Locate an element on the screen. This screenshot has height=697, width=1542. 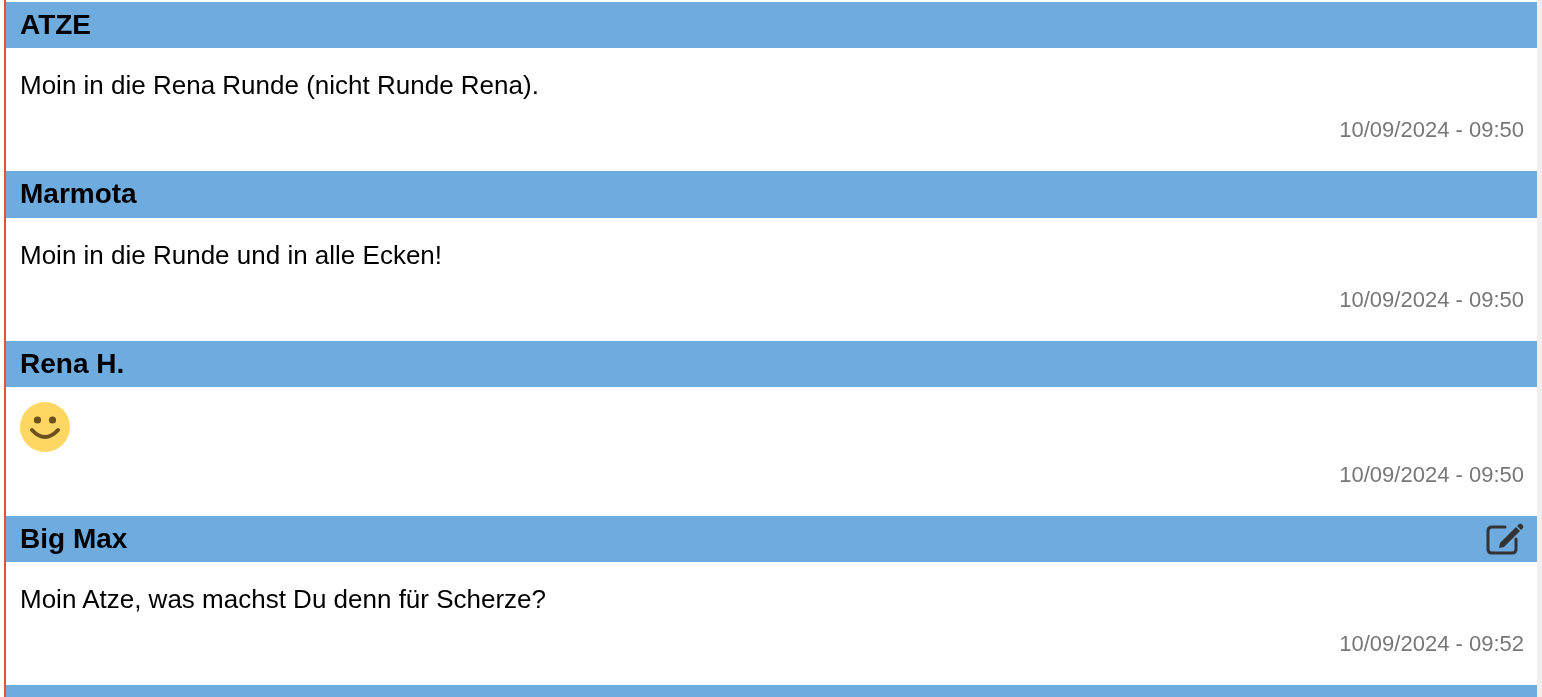
smiley-icon is located at coordinates (45, 426).